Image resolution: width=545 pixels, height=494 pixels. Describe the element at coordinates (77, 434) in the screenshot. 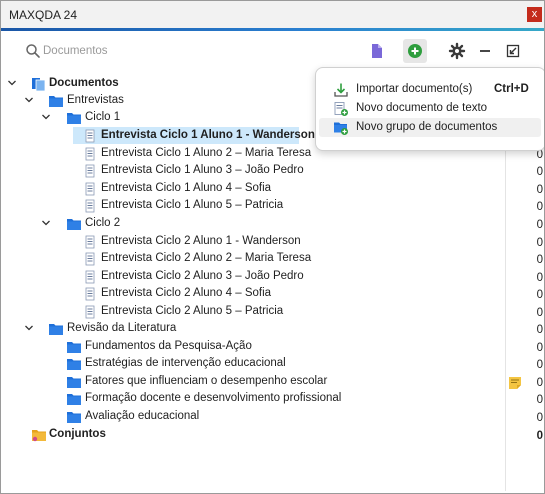

I see `tree-label: Conjuntos` at that location.